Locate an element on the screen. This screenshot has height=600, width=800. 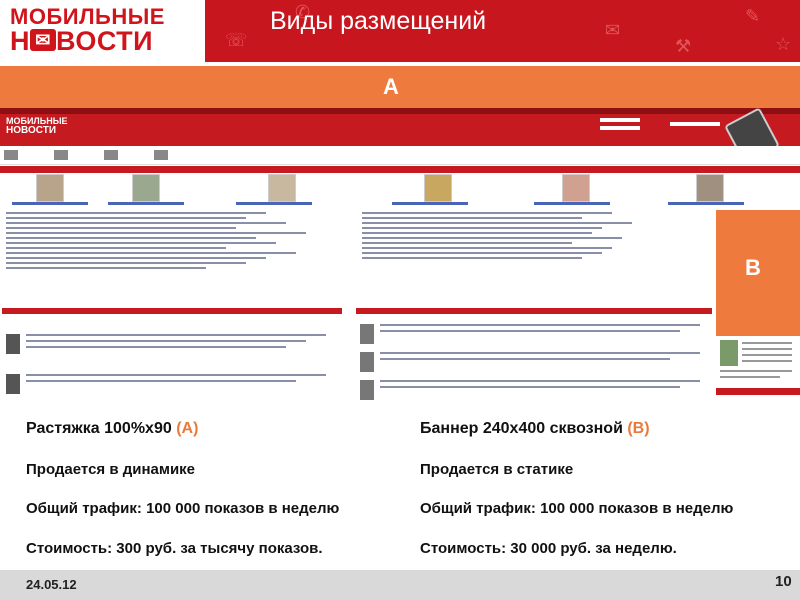
placement-b-banner: B is located at coordinates (758, 304).